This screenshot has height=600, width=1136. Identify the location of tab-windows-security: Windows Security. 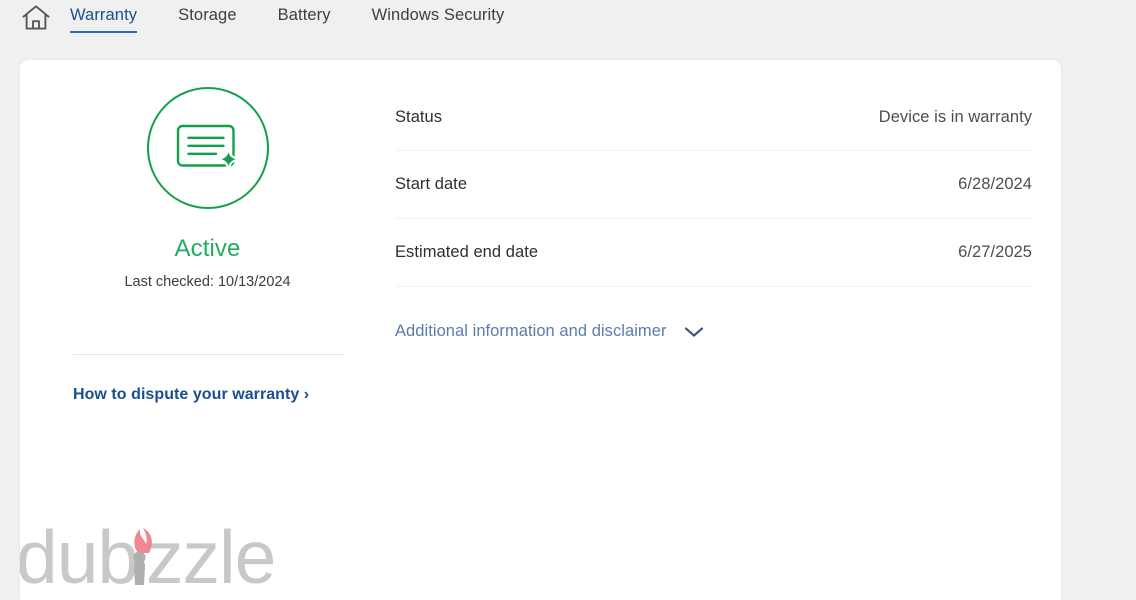
(438, 16).